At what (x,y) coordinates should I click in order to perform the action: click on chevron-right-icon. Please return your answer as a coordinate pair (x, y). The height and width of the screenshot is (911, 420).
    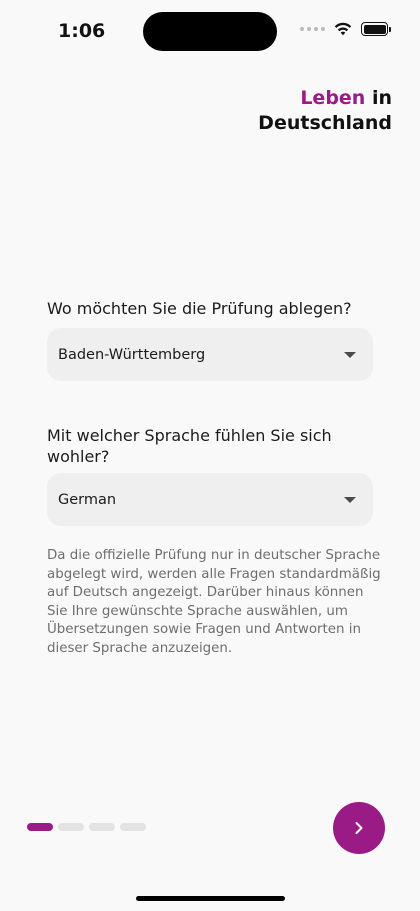
    Looking at the image, I should click on (359, 828).